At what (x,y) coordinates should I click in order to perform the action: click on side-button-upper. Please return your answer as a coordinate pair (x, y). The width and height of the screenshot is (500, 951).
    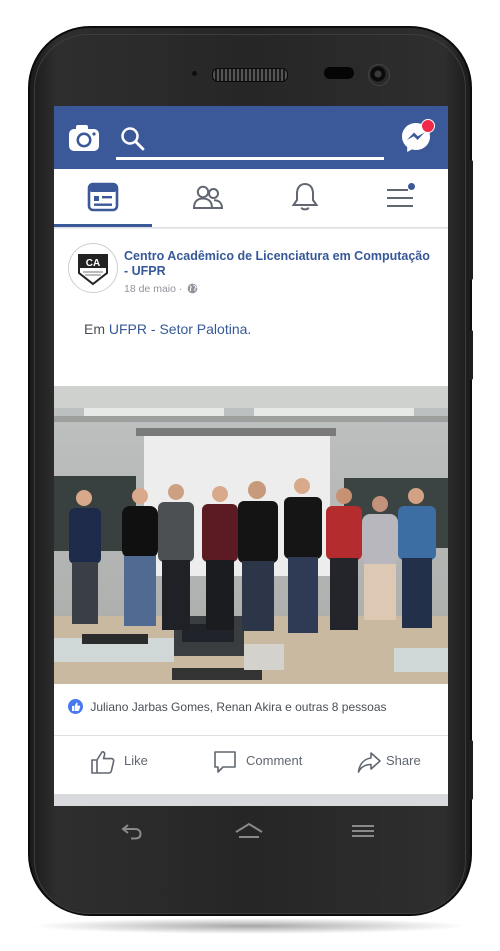
    Looking at the image, I should click on (471, 220).